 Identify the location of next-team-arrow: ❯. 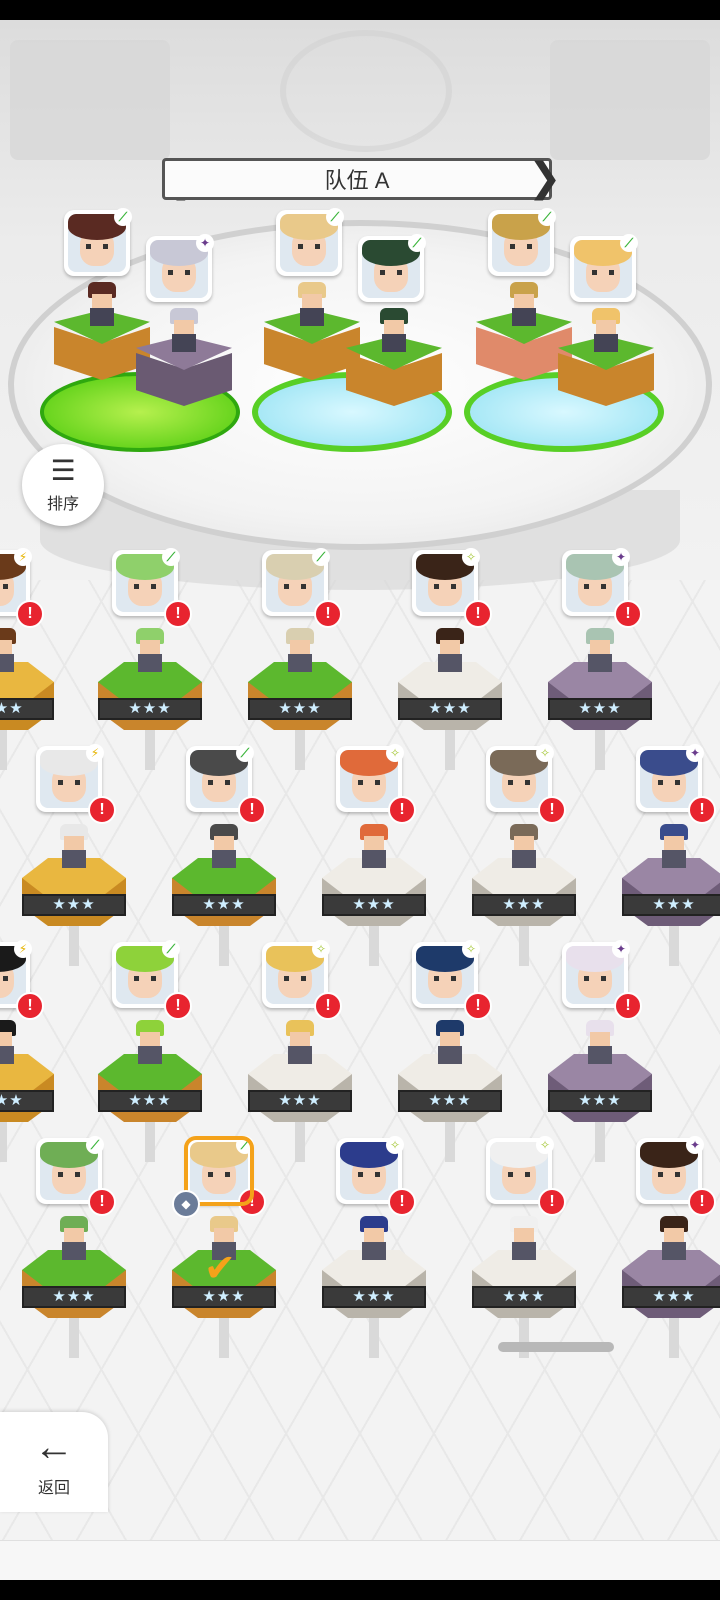
(545, 179).